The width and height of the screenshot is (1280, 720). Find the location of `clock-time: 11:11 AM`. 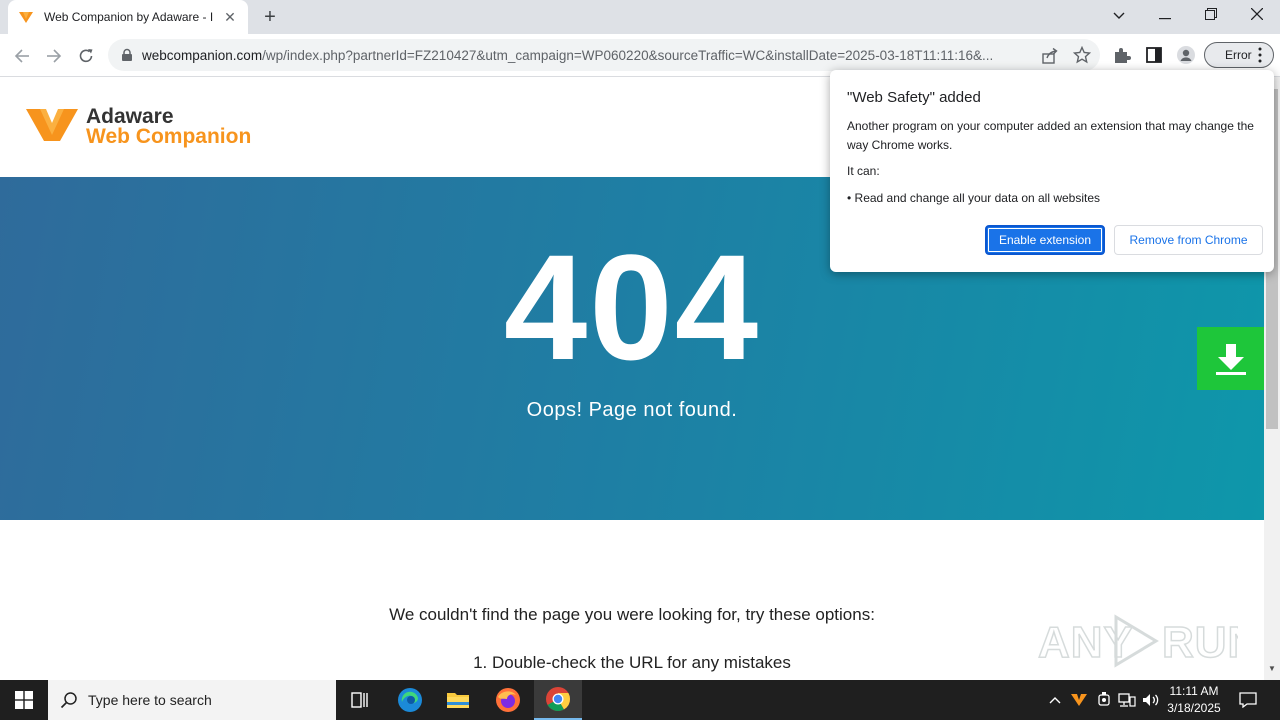

clock-time: 11:11 AM is located at coordinates (1194, 691).